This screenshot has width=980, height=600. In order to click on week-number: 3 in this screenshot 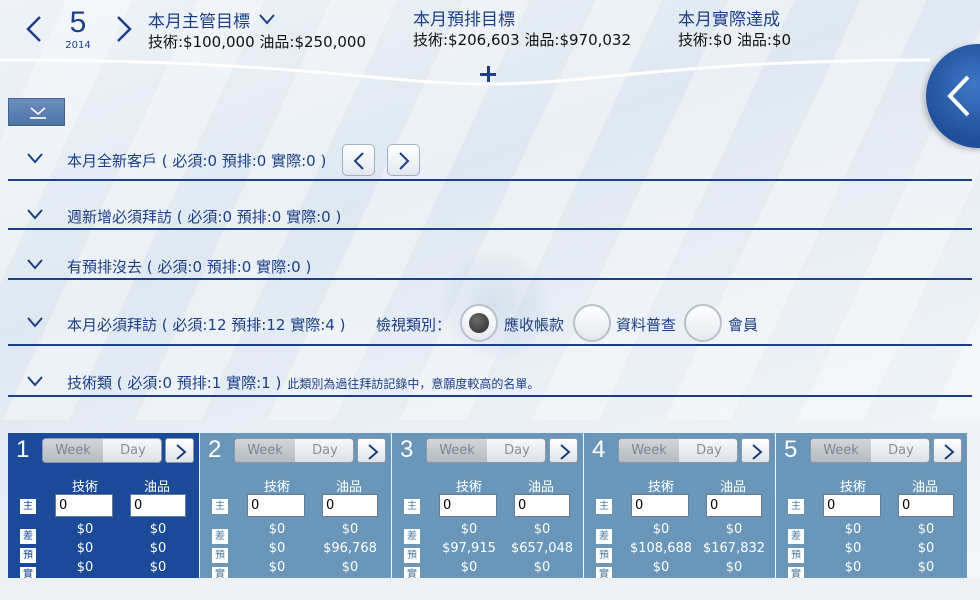, I will do `click(407, 449)`.